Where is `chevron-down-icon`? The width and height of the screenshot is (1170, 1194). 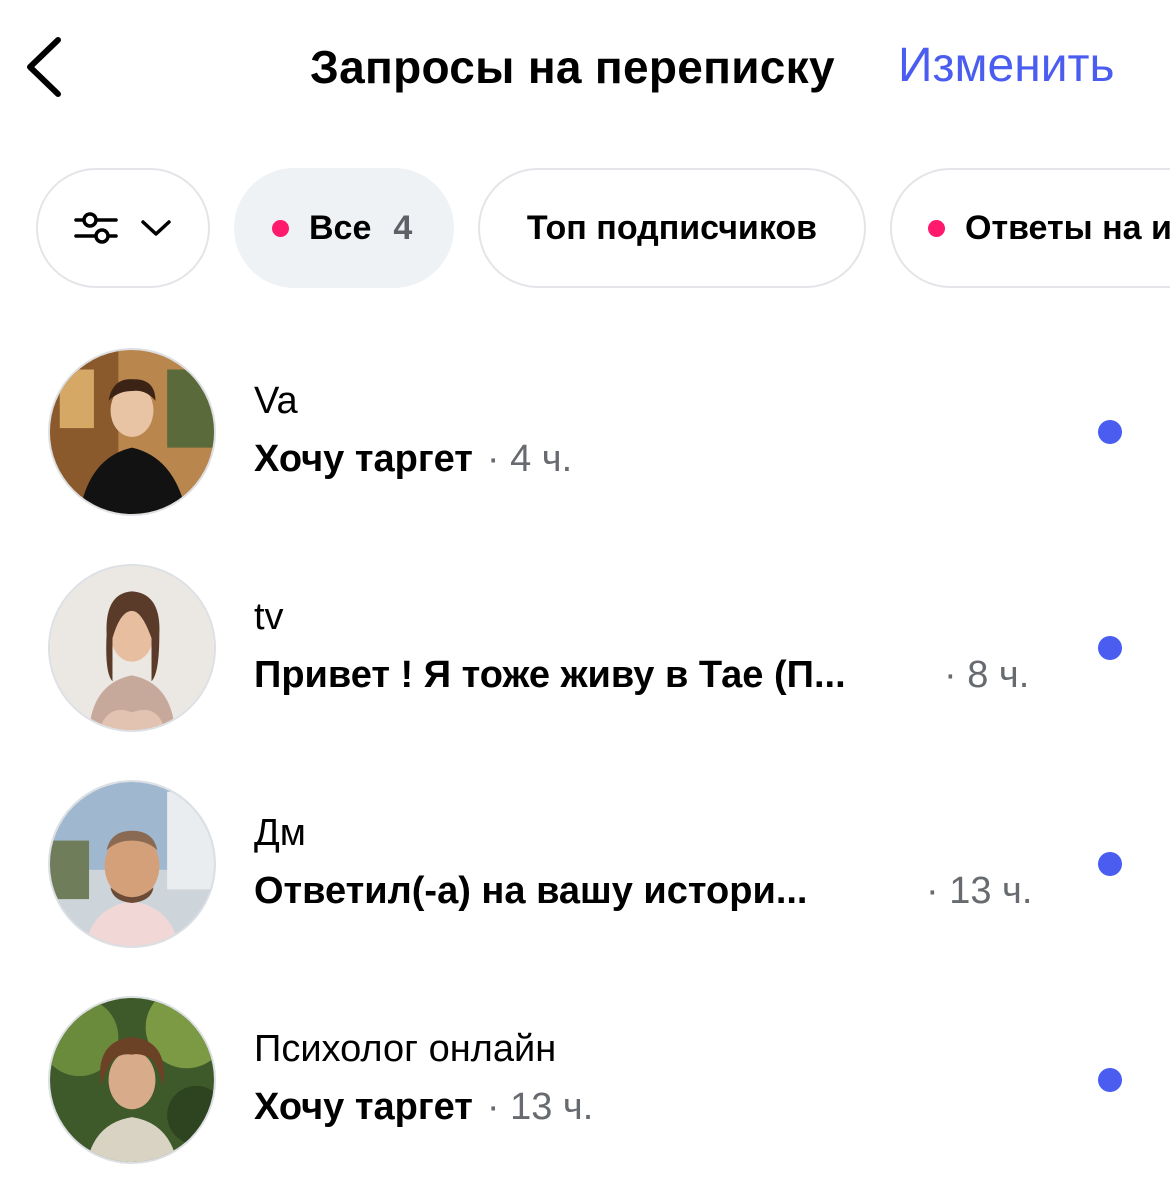 chevron-down-icon is located at coordinates (156, 228).